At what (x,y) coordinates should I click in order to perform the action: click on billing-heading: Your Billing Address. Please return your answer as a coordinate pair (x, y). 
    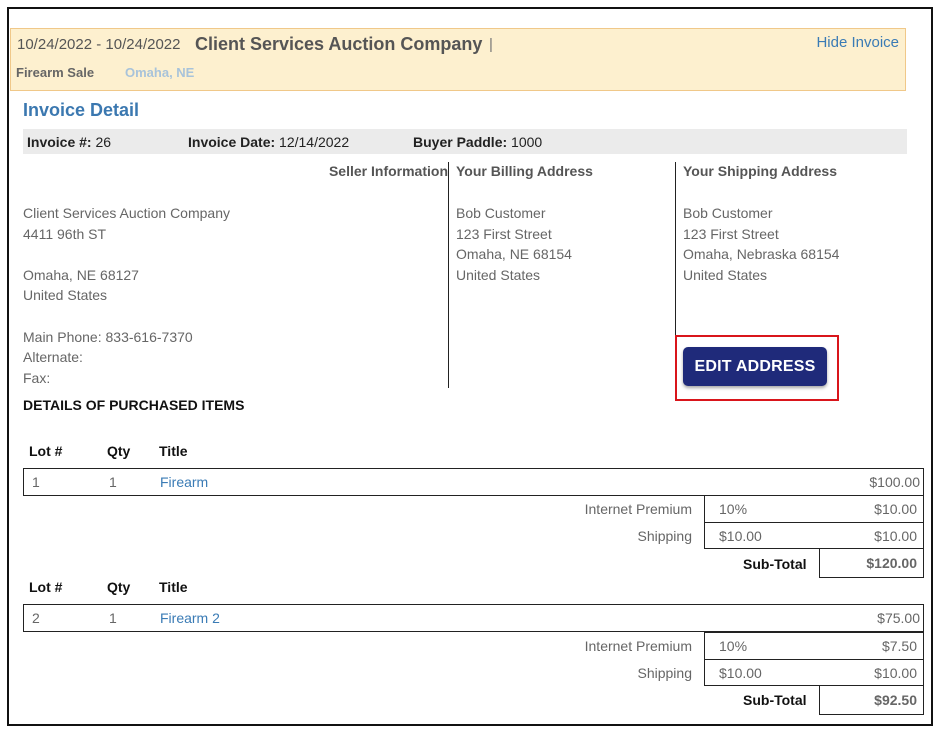
    Looking at the image, I should click on (524, 171).